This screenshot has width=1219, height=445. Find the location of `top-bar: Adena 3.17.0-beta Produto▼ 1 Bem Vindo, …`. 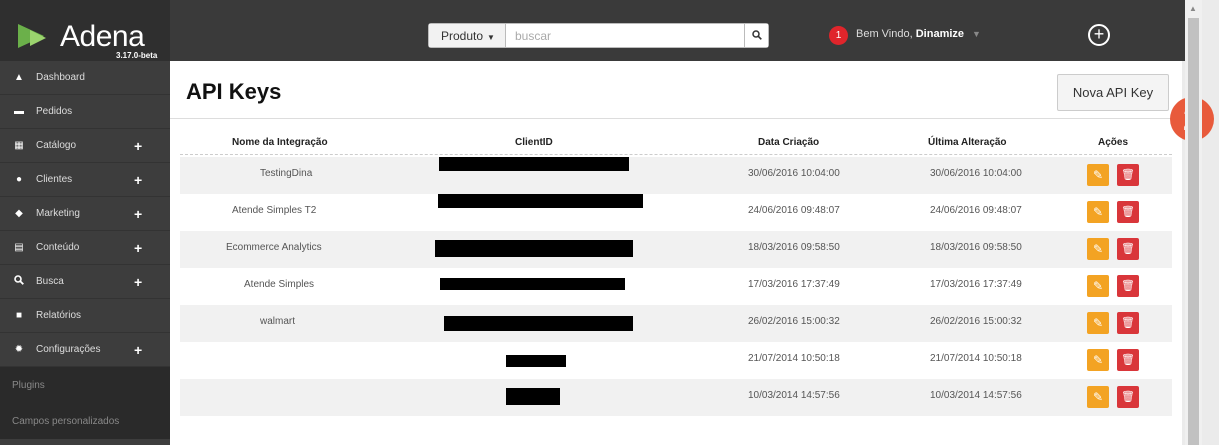

top-bar: Adena 3.17.0-beta Produto▼ 1 Bem Vindo, … is located at coordinates (592, 30).